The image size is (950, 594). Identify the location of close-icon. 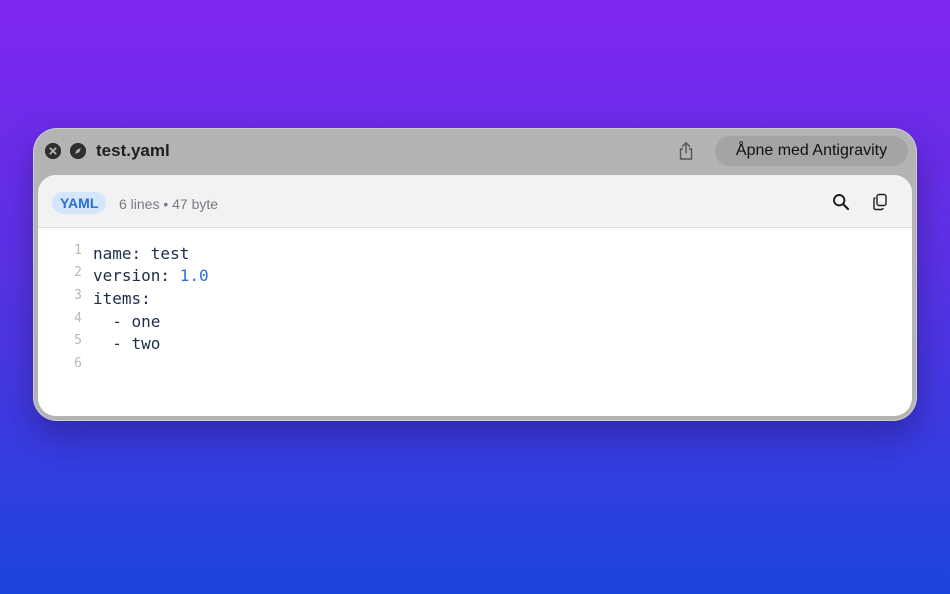
(53, 151).